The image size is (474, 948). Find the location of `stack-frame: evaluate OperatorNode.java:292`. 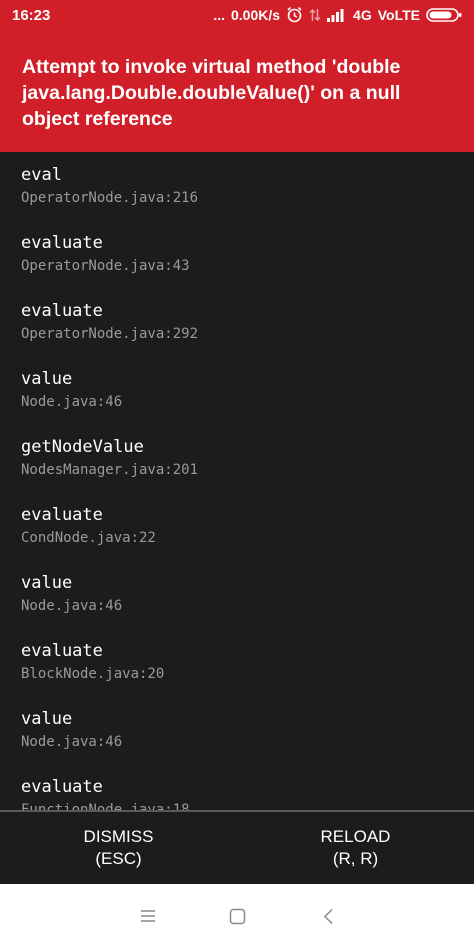

stack-frame: evaluate OperatorNode.java:292 is located at coordinates (236, 322).